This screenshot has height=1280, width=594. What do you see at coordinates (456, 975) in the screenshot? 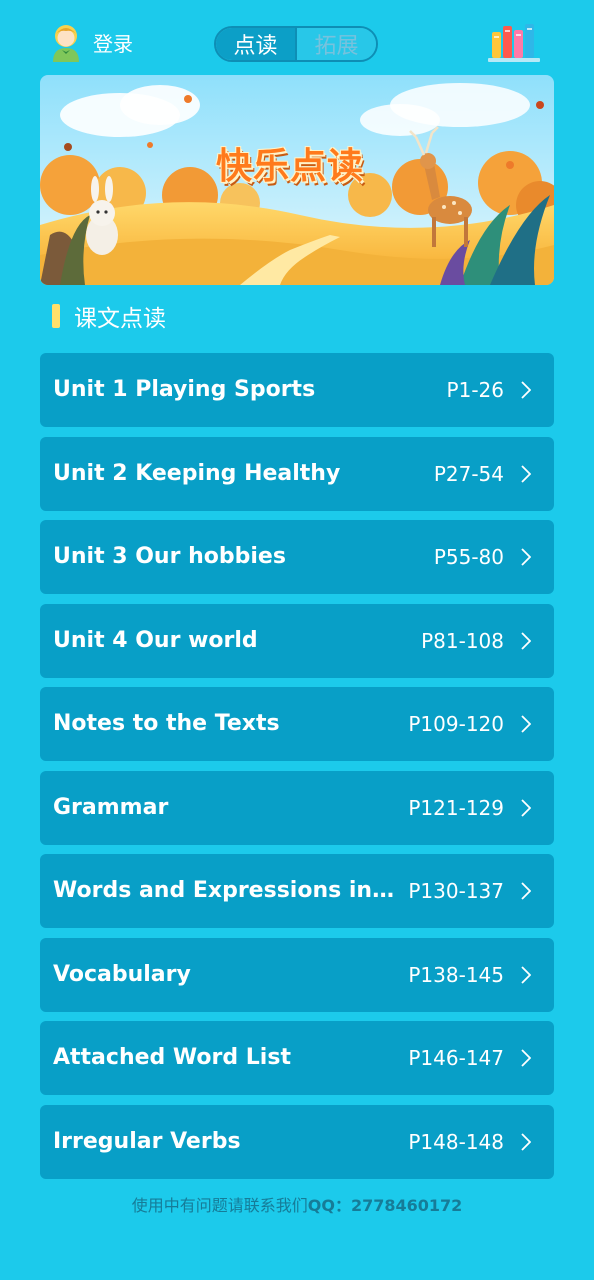
I see `unit-pages: P138-145` at bounding box center [456, 975].